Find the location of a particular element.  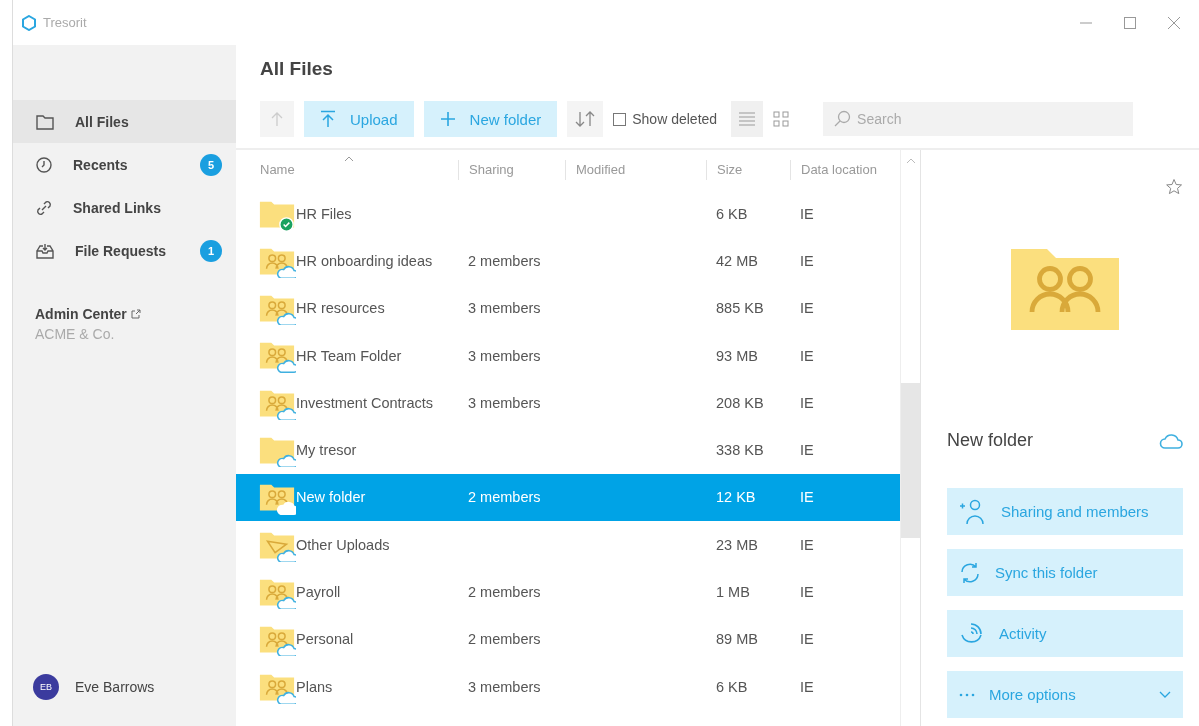

count-badge: 1 is located at coordinates (211, 250).